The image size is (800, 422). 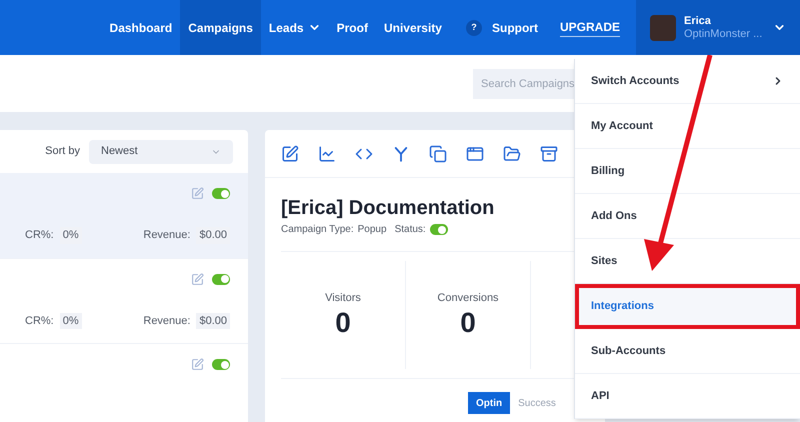 What do you see at coordinates (687, 81) in the screenshot?
I see `menu-item: Switch Accounts` at bounding box center [687, 81].